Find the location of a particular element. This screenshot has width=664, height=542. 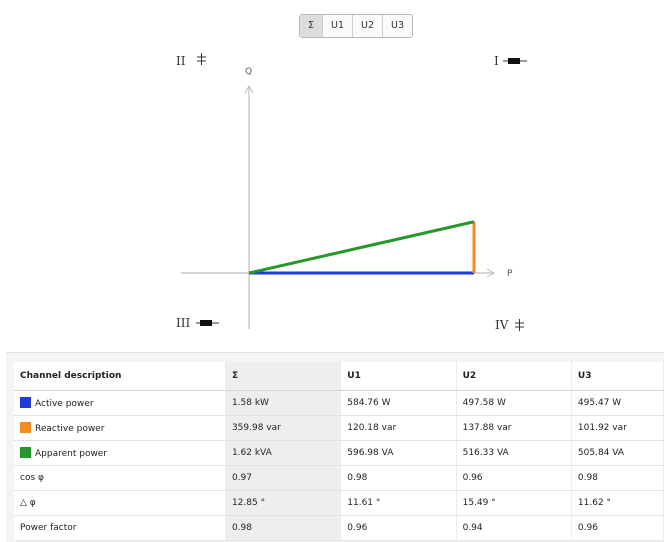

reactive-color-swatch is located at coordinates (25, 427).